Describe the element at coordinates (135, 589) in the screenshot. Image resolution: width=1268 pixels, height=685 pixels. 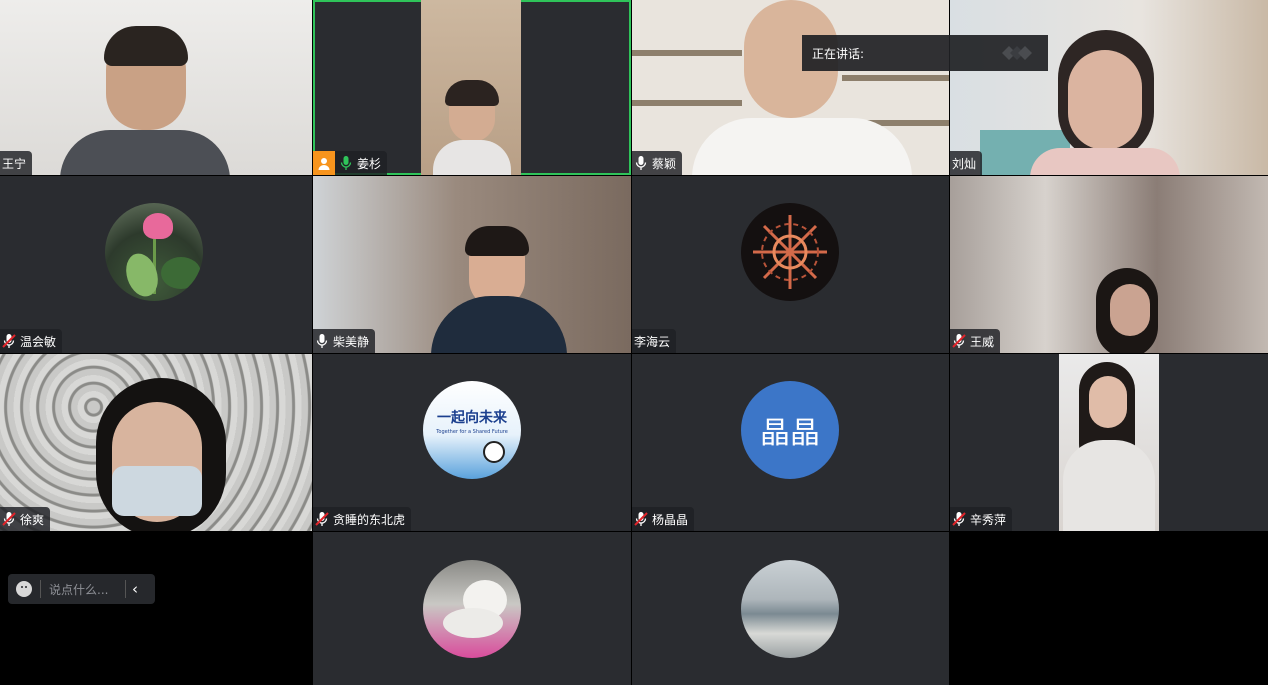
I see `chevron-left-icon: ‹` at that location.